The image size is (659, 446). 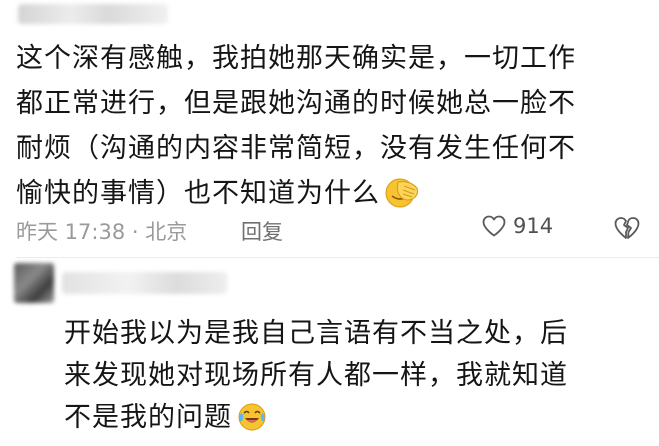 I want to click on like-count: 914, so click(x=533, y=226).